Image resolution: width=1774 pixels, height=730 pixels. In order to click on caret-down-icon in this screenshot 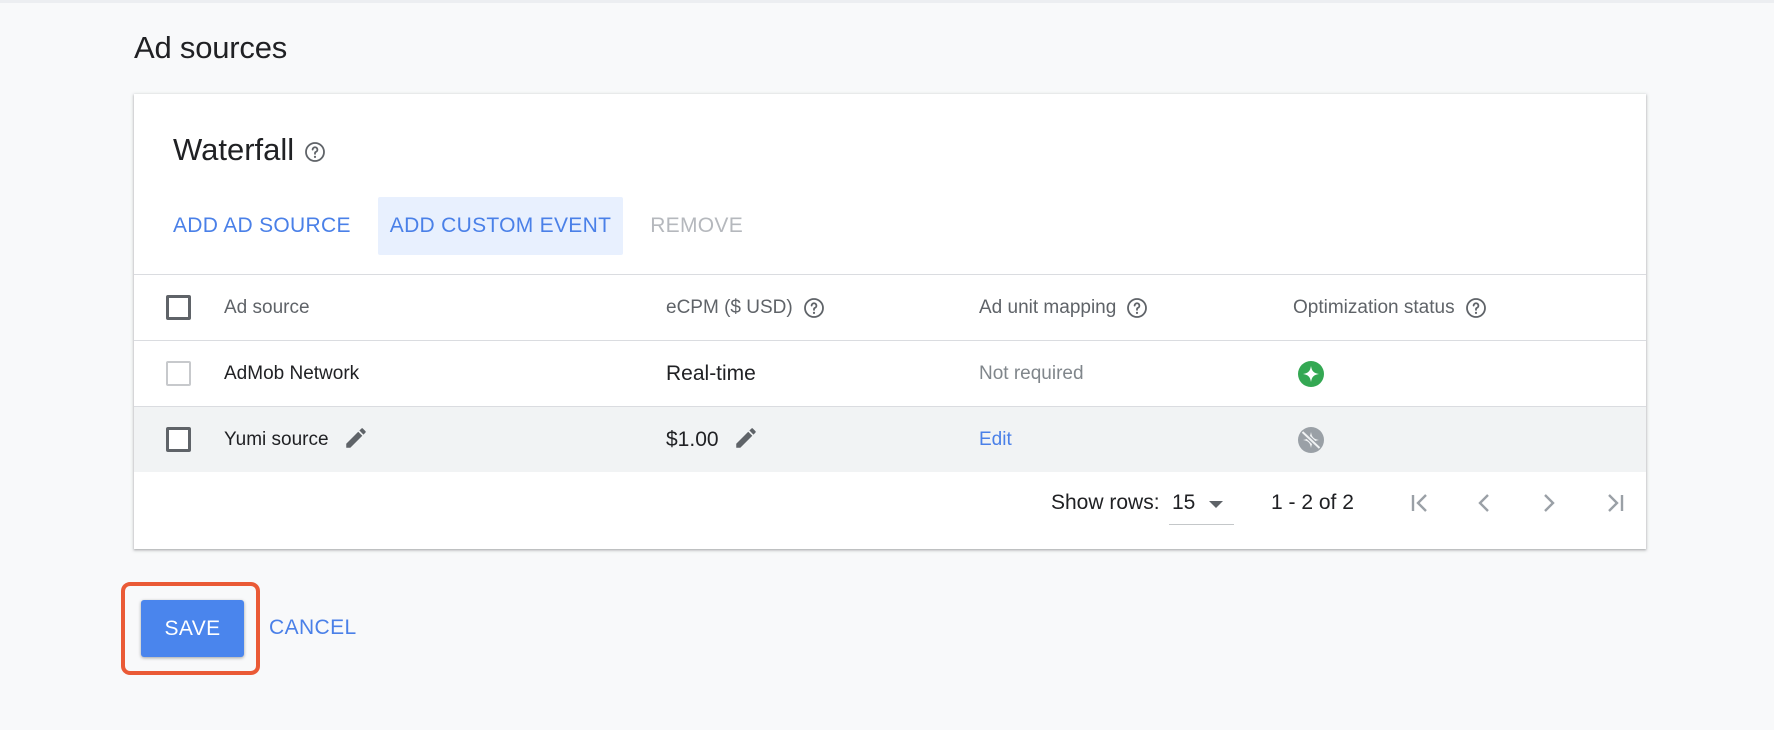, I will do `click(1216, 502)`.